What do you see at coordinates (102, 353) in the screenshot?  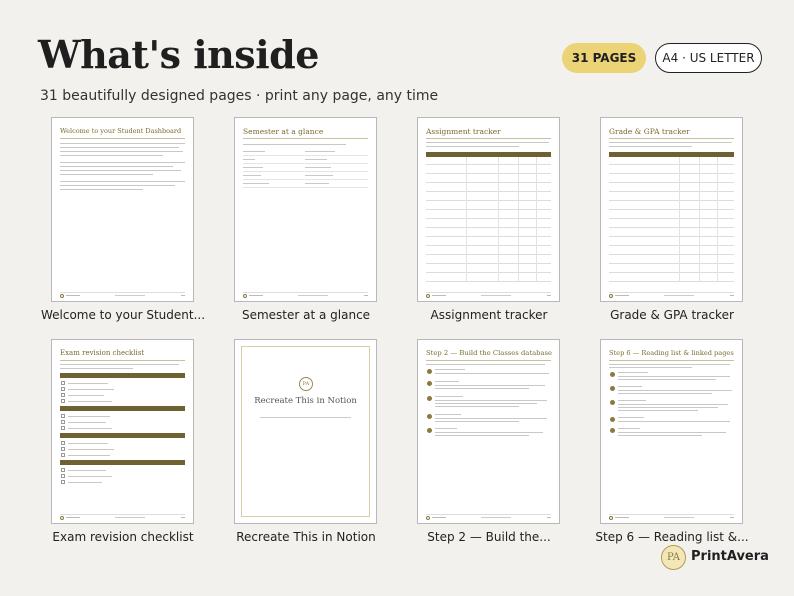 I see `thumbnail-title: Exam revision checklist` at bounding box center [102, 353].